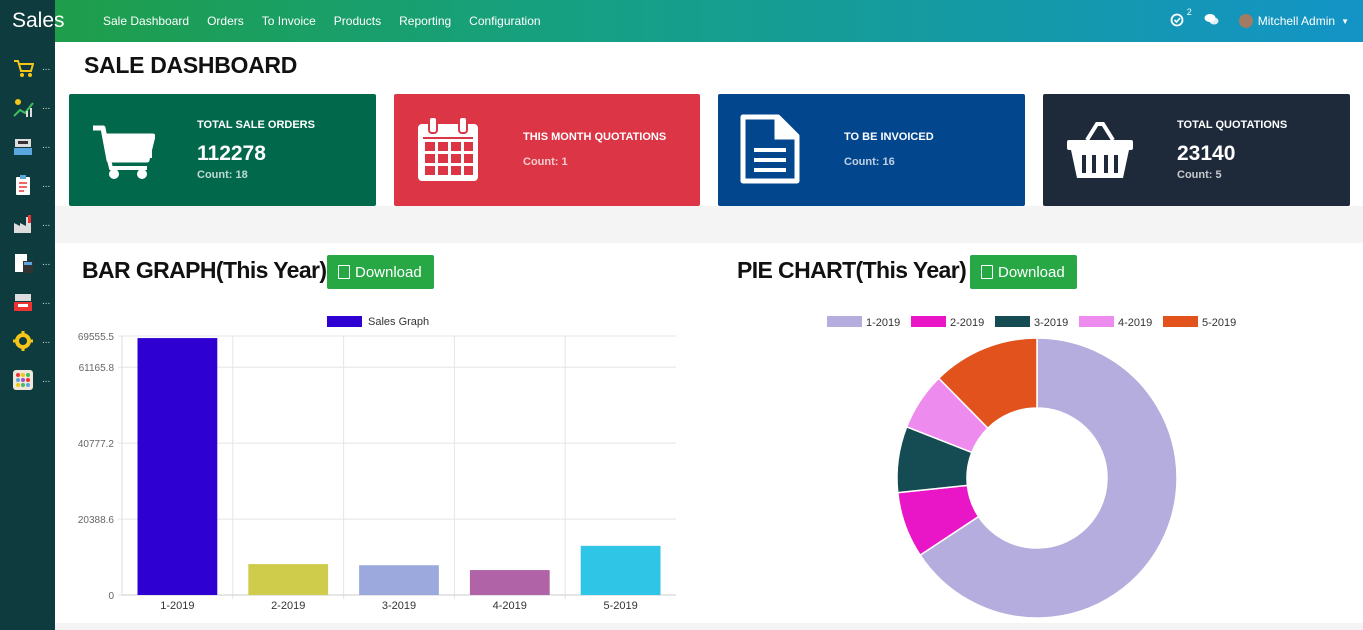  Describe the element at coordinates (883, 323) in the screenshot. I see `legend-label: 1-2019` at that location.